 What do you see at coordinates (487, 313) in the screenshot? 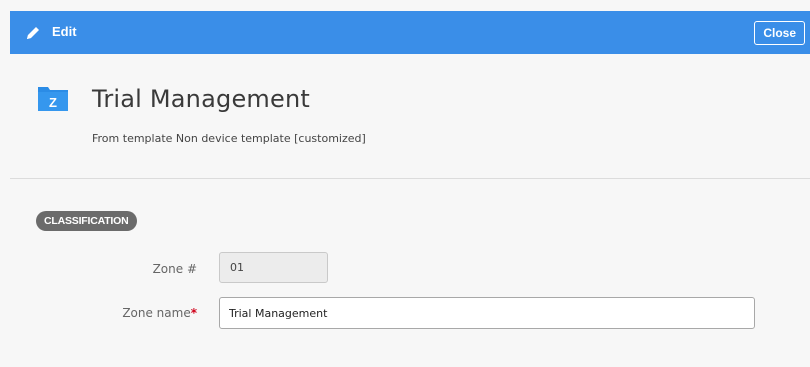
I see `zone-name-field` at bounding box center [487, 313].